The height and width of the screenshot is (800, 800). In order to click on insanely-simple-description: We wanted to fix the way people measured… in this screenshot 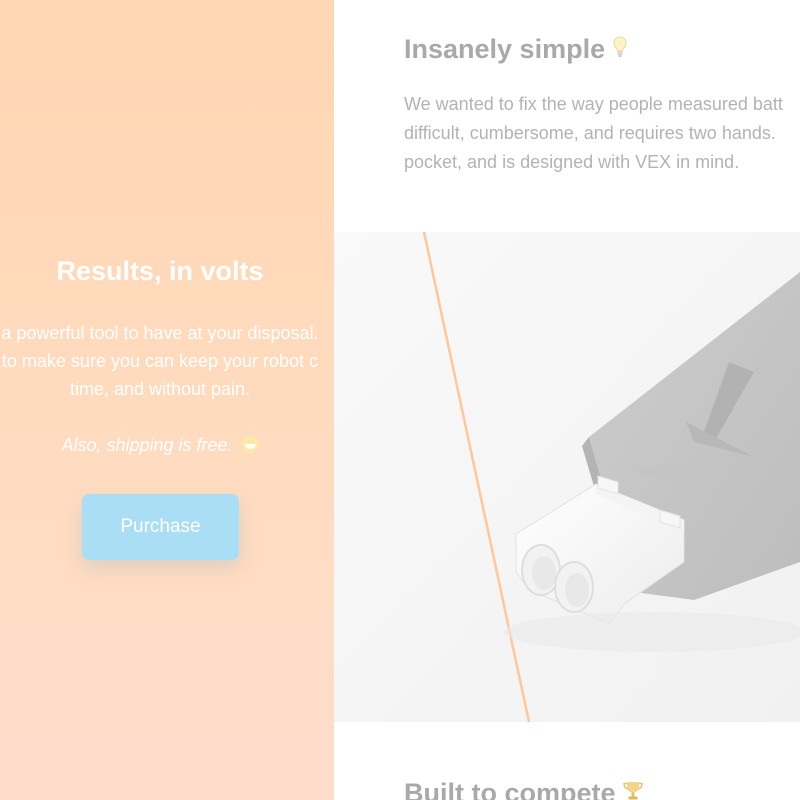, I will do `click(602, 133)`.